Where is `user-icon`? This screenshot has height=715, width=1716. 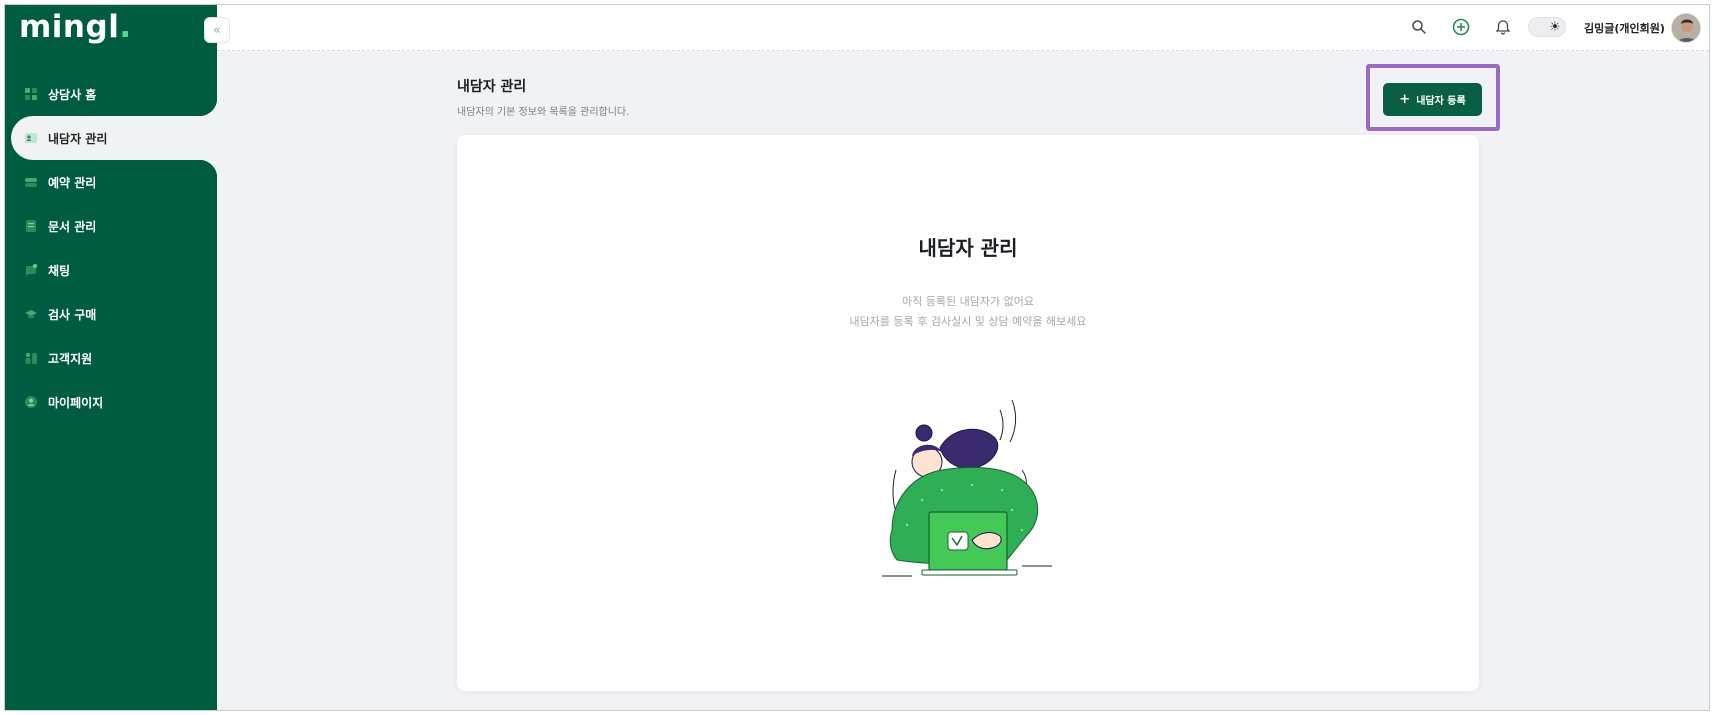 user-icon is located at coordinates (31, 402).